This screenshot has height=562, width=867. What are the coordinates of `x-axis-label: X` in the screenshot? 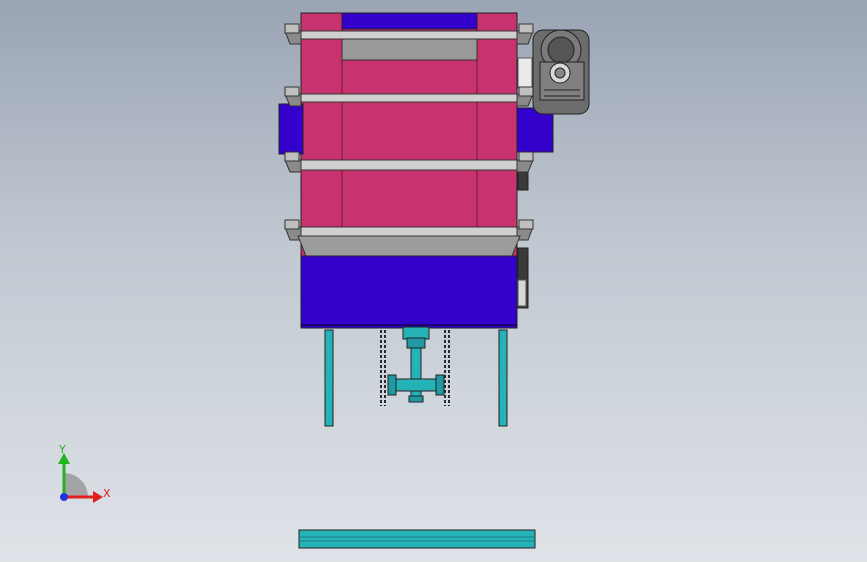 It's located at (107, 493).